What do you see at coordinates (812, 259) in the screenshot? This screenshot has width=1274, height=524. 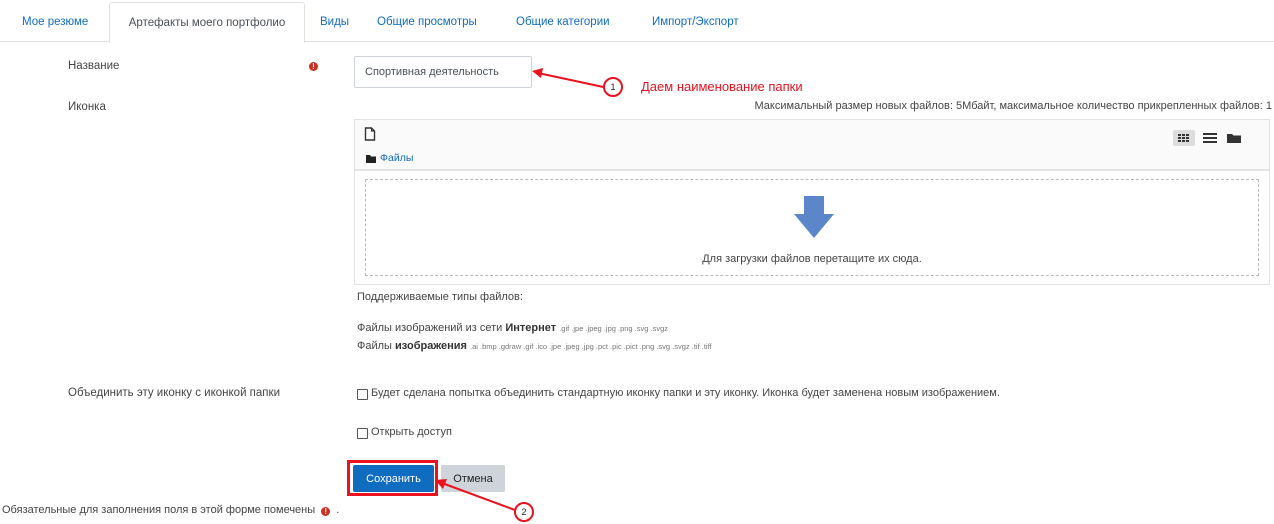 I see `drop-hint-text: Для загрузки файлов перетащите их сюда.` at bounding box center [812, 259].